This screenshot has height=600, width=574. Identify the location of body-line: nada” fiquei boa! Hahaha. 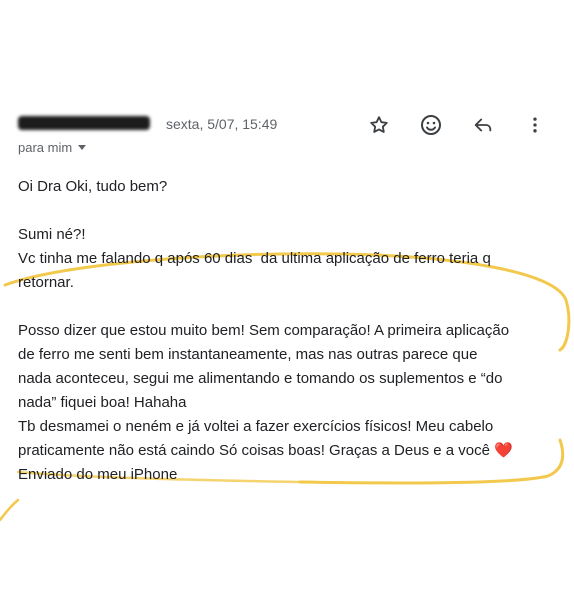
(102, 402).